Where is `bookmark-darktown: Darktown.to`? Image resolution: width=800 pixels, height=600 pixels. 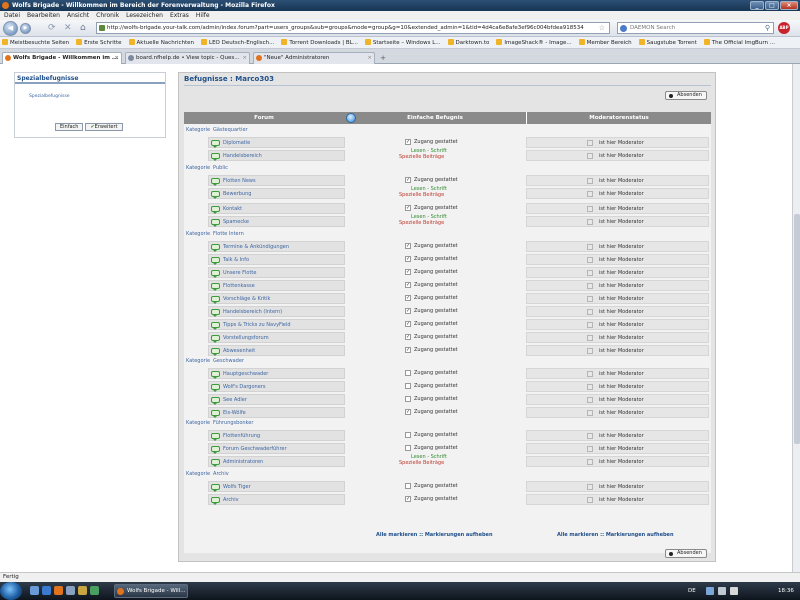
bookmark-darktown: Darktown.to is located at coordinates (468, 42).